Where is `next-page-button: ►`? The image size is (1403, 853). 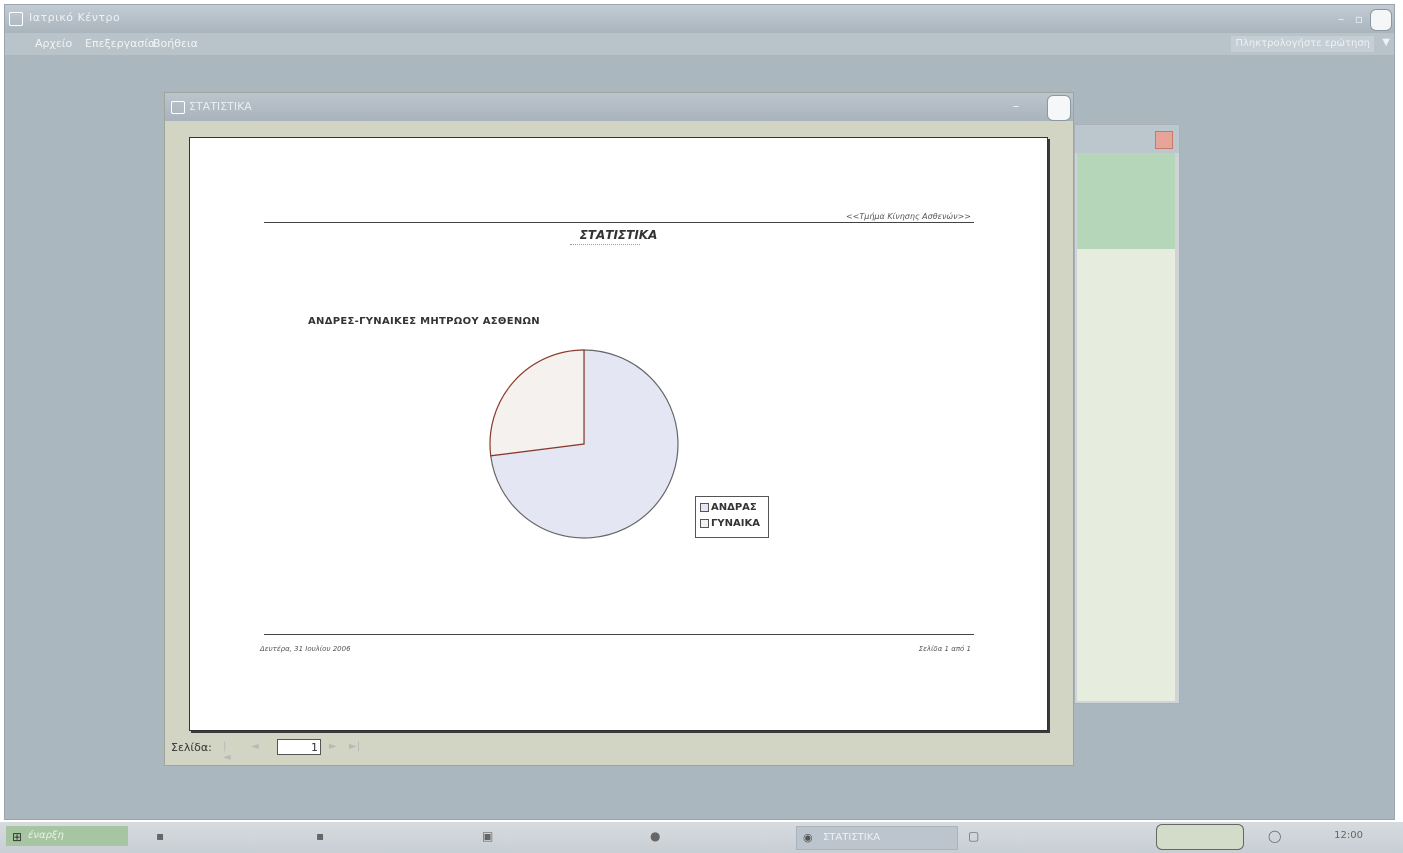 next-page-button: ► is located at coordinates (333, 746).